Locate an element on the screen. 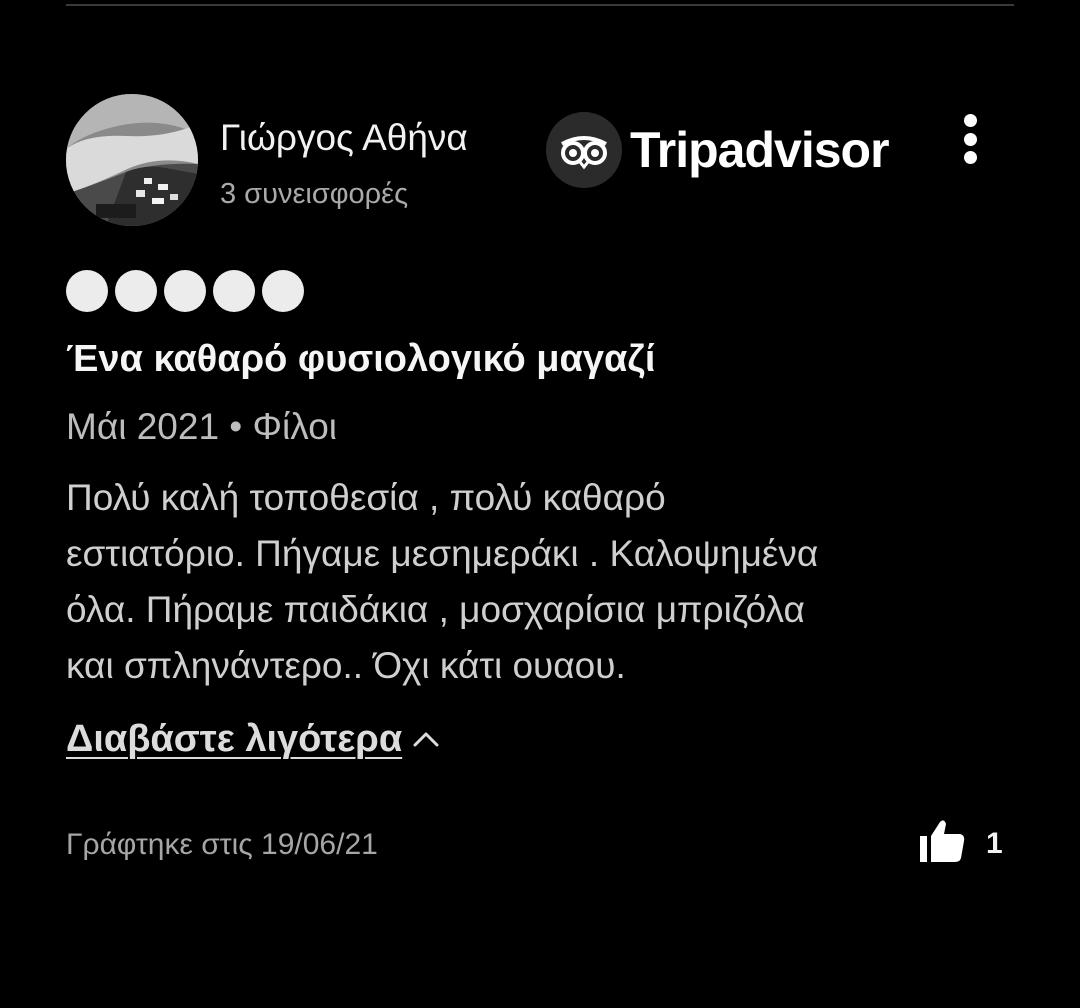 This screenshot has width=1080, height=1008. helpful-count: 1 is located at coordinates (994, 843).